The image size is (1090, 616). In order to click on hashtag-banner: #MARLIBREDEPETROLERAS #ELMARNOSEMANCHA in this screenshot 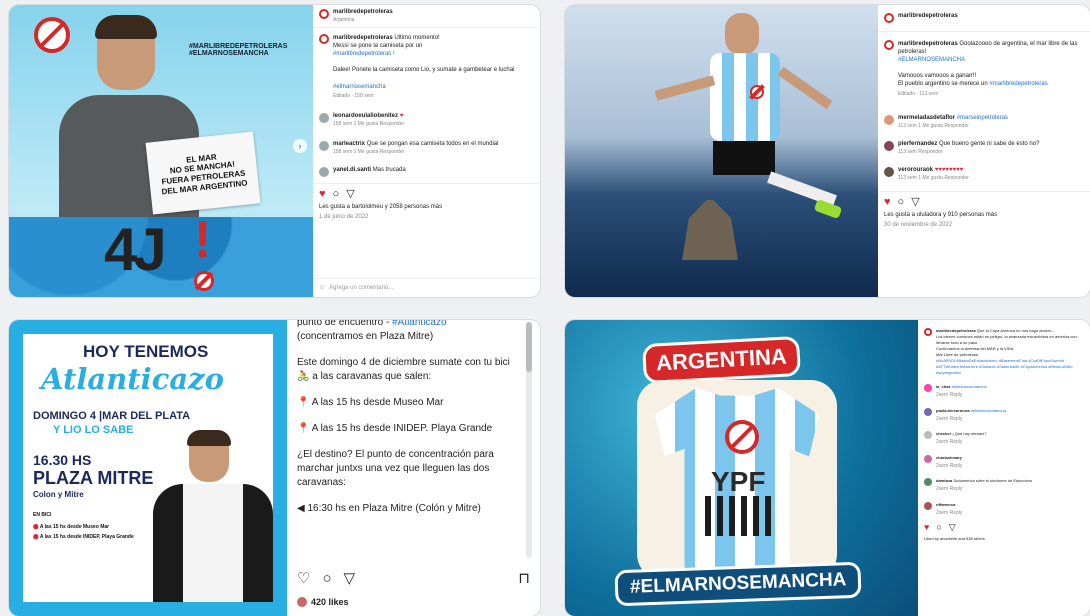, I will do `click(238, 50)`.